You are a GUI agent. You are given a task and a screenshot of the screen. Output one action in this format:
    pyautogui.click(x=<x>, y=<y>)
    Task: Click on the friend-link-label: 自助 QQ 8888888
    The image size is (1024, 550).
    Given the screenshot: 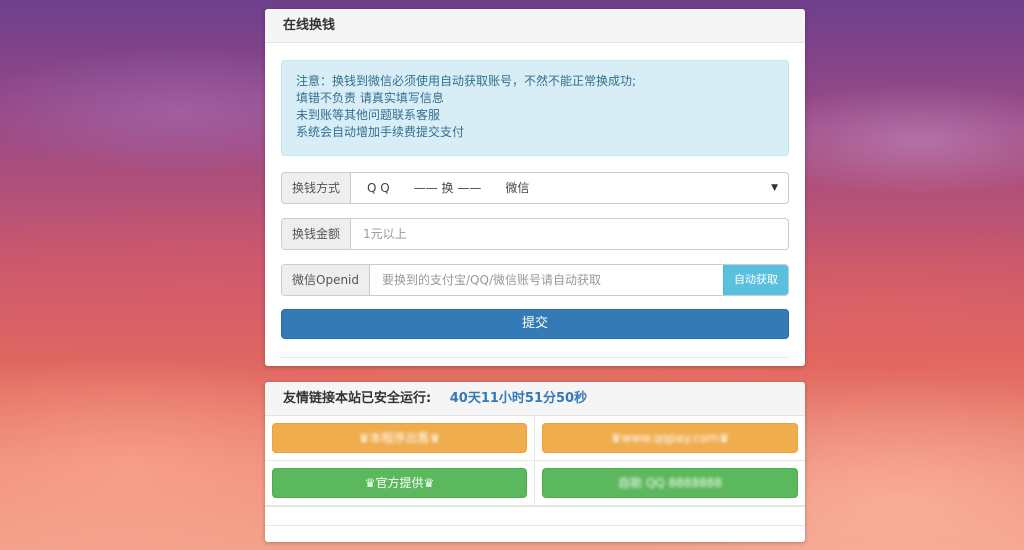 What is the action you would take?
    pyautogui.click(x=670, y=483)
    